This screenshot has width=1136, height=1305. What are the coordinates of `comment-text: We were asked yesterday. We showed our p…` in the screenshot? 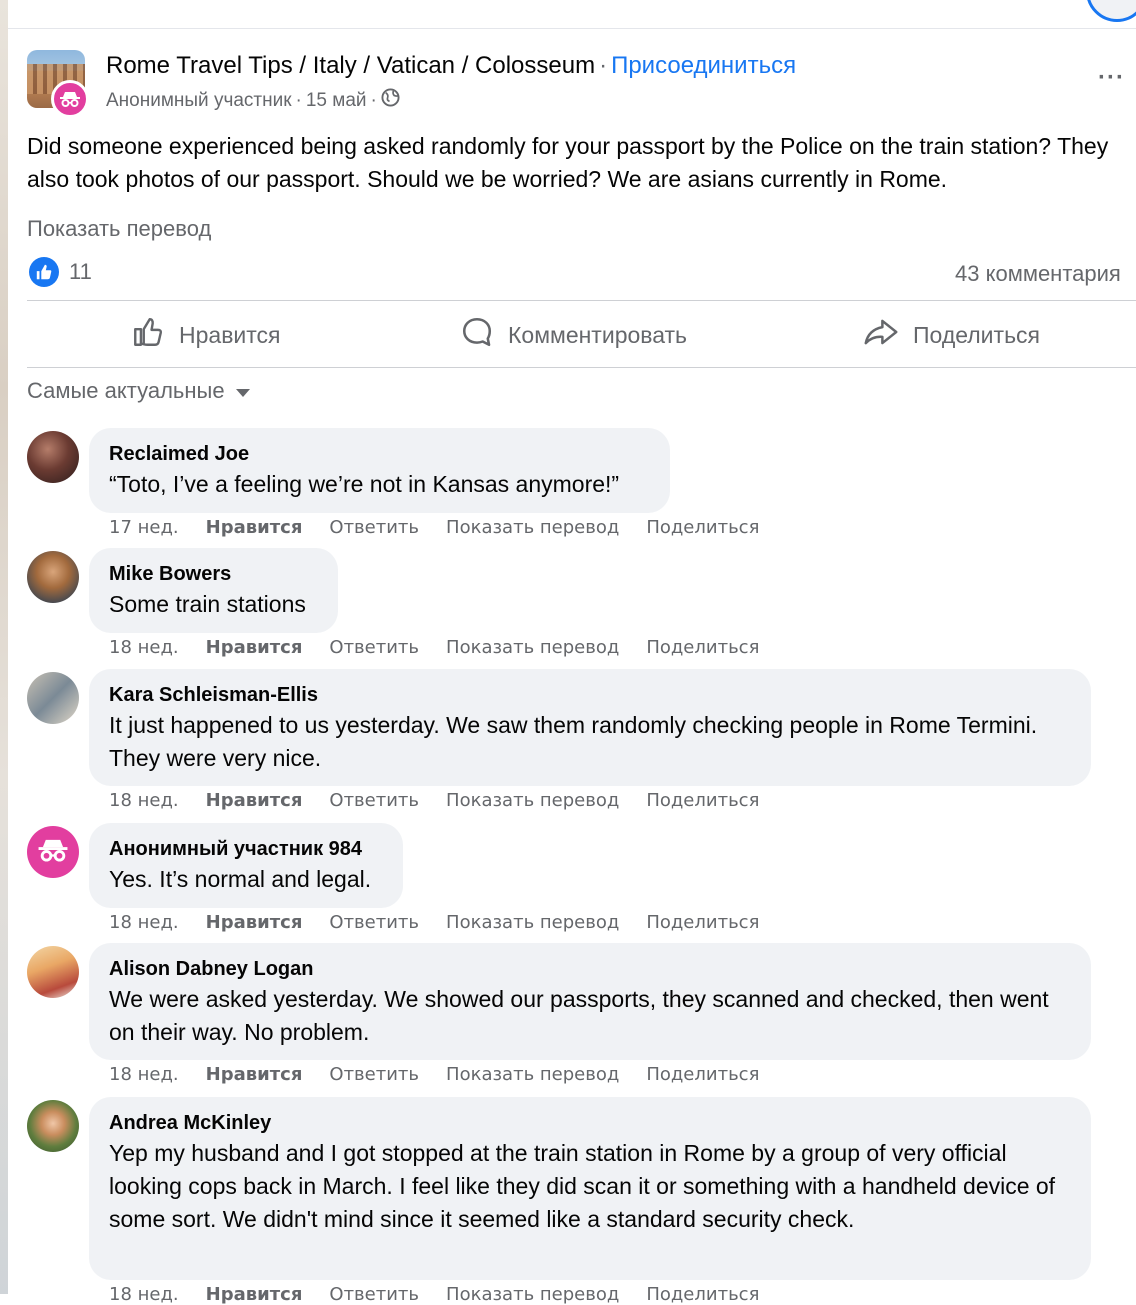 It's located at (579, 1015).